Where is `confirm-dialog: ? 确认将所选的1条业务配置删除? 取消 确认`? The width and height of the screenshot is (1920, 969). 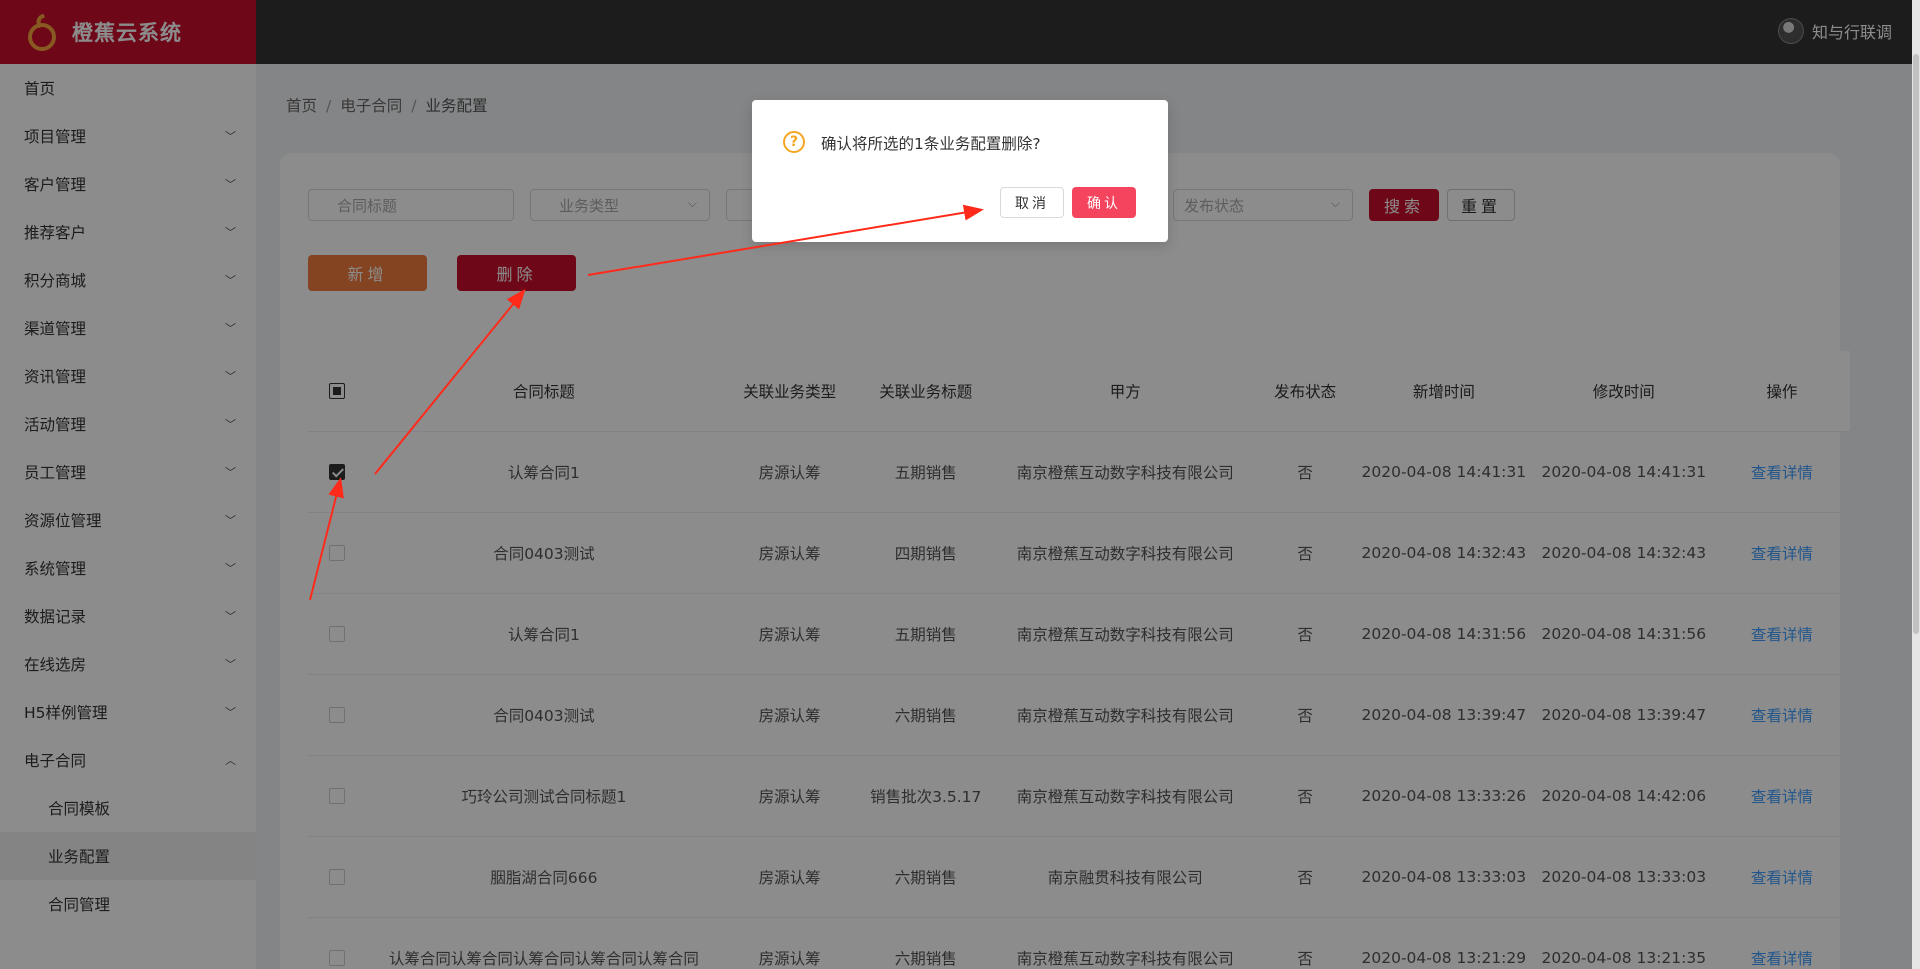 confirm-dialog: ? 确认将所选的1条业务配置删除? 取消 确认 is located at coordinates (960, 171).